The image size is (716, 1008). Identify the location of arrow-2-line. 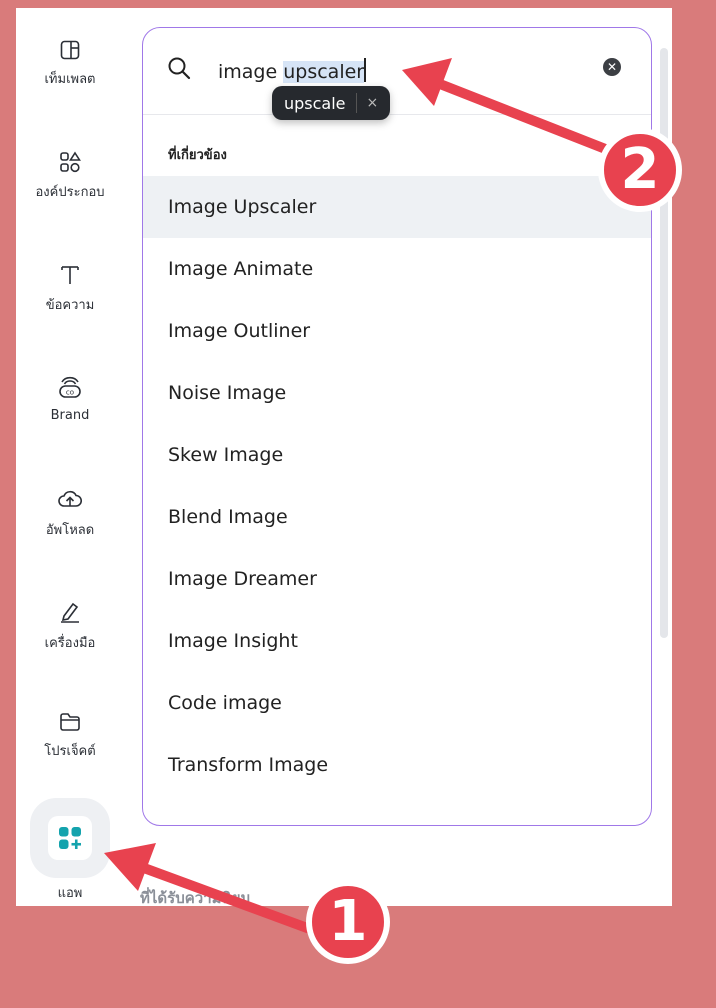
(524, 117).